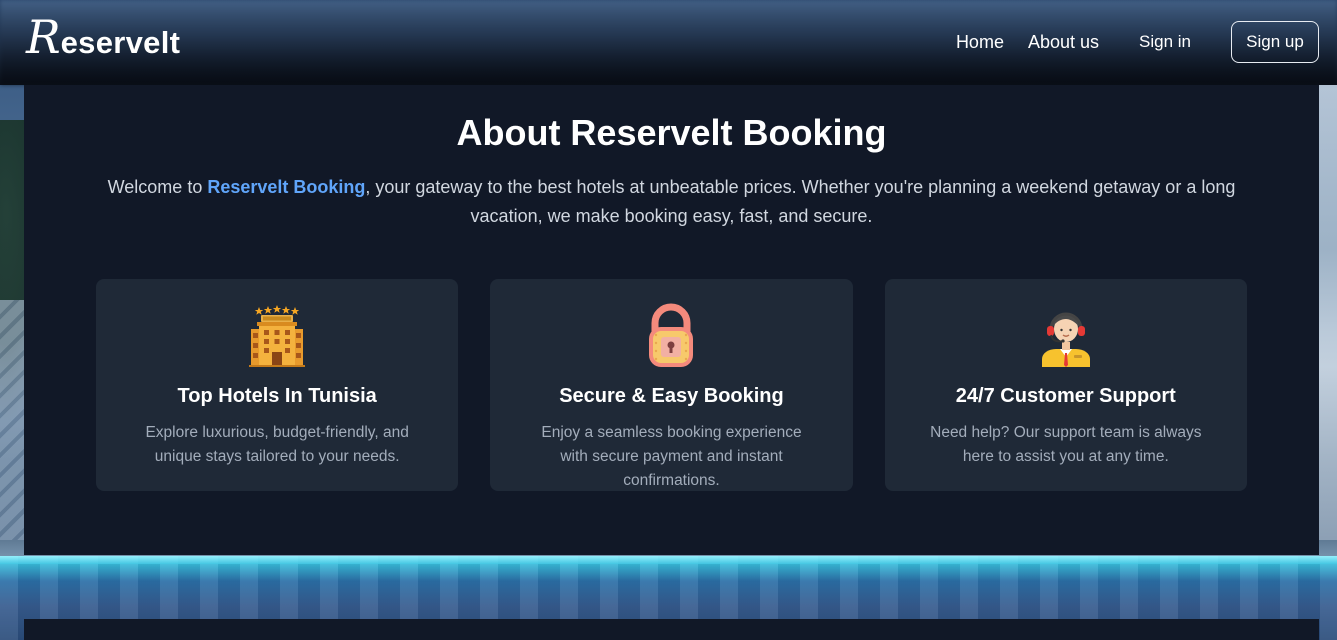 This screenshot has height=640, width=1337. I want to click on next-section-top-edge, so click(671, 629).